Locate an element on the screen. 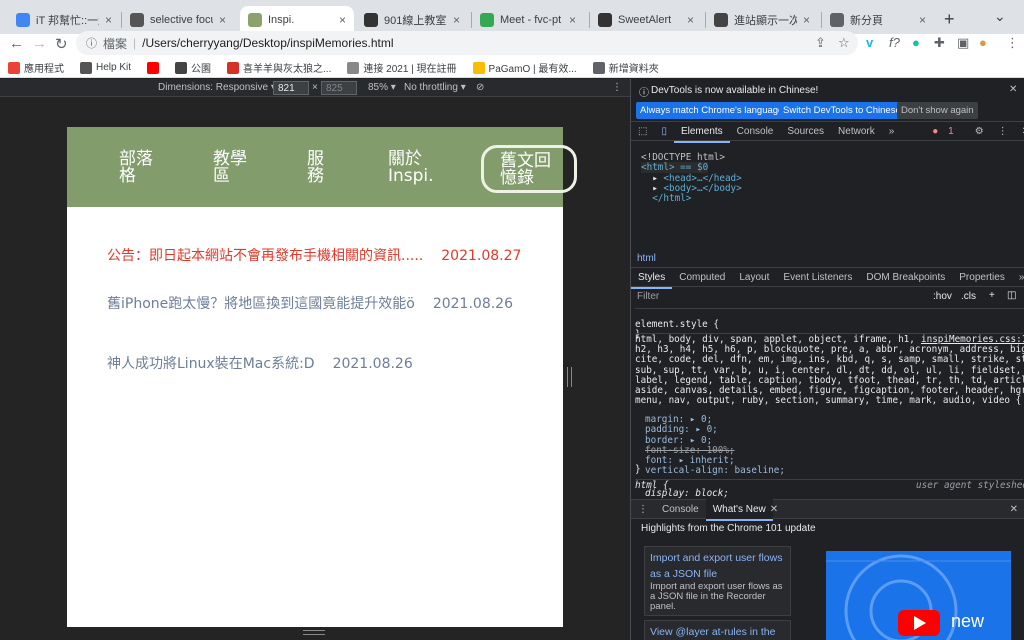 The height and width of the screenshot is (640, 1024). bookmark-item: 新增資料夾 is located at coordinates (626, 67).